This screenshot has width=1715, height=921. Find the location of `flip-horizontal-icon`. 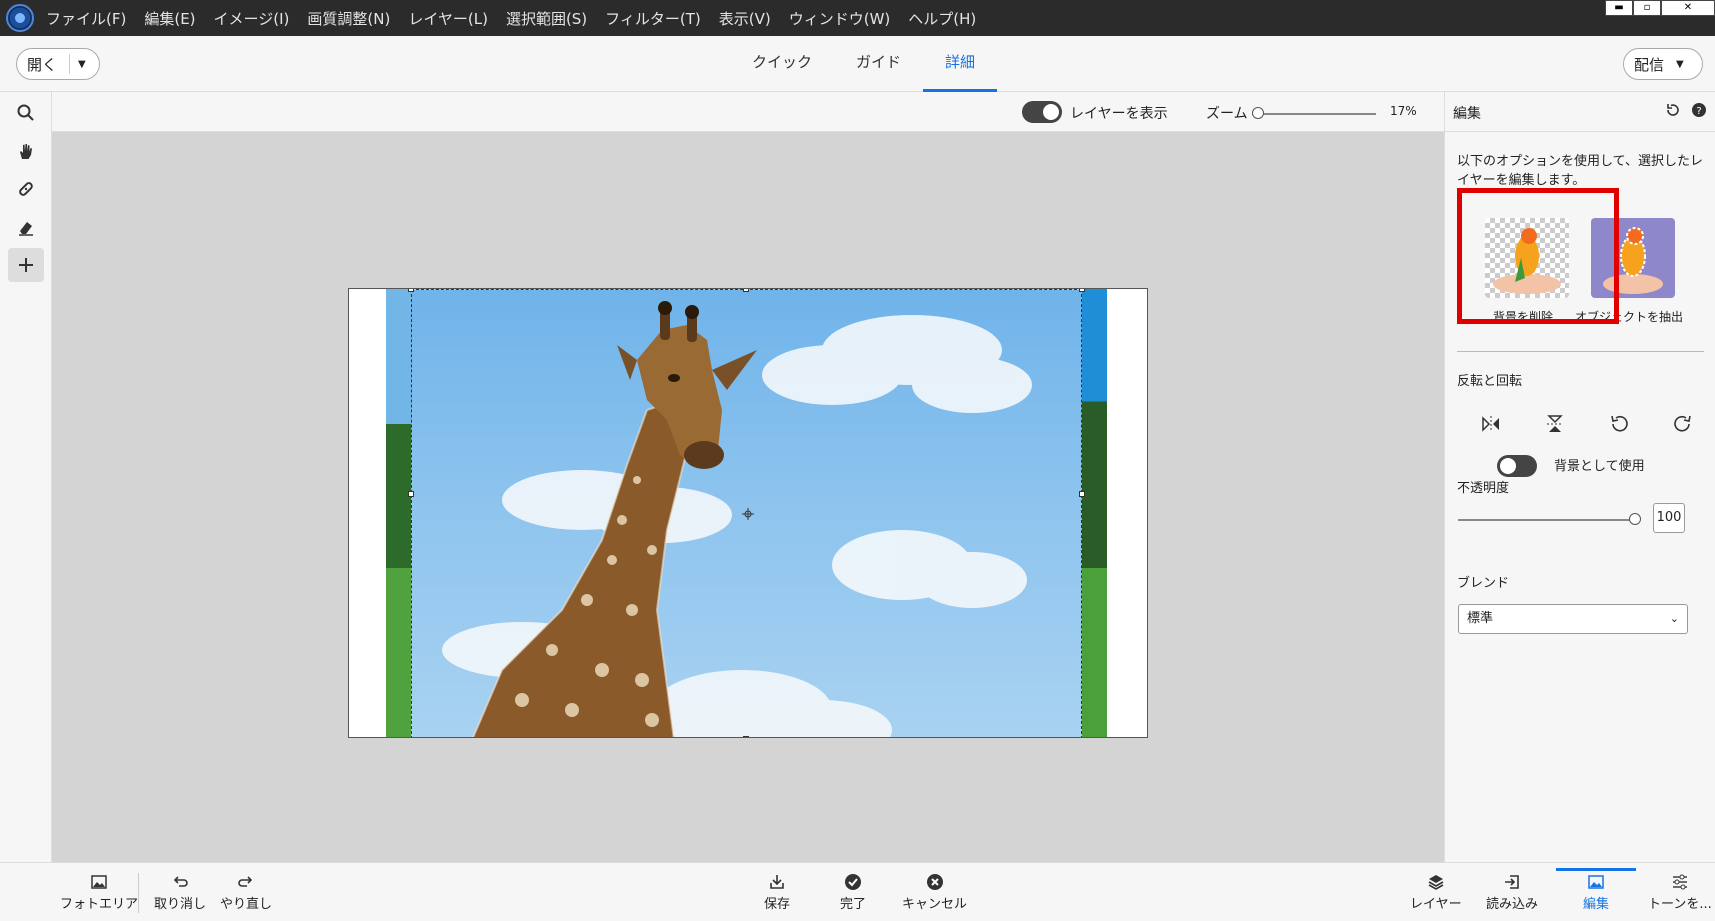

flip-horizontal-icon is located at coordinates (1490, 424).